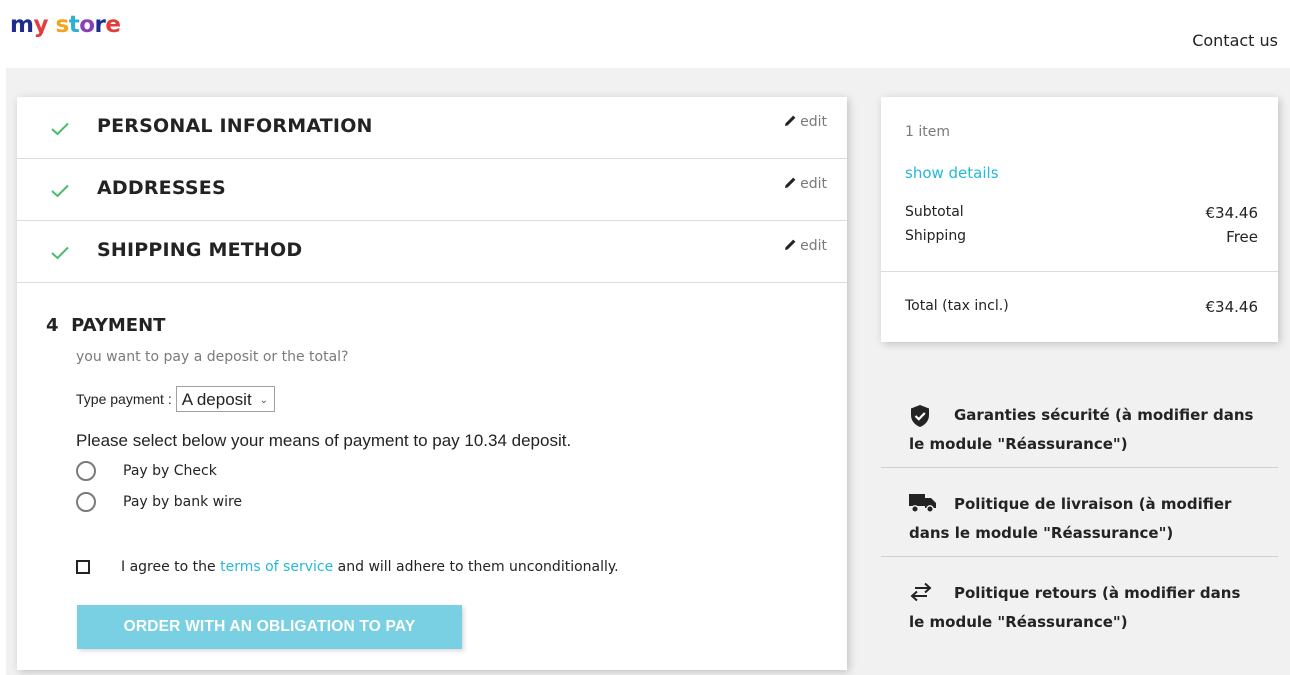  What do you see at coordinates (432, 128) in the screenshot?
I see `step-personal-information: PERSONAL INFORMATION edit` at bounding box center [432, 128].